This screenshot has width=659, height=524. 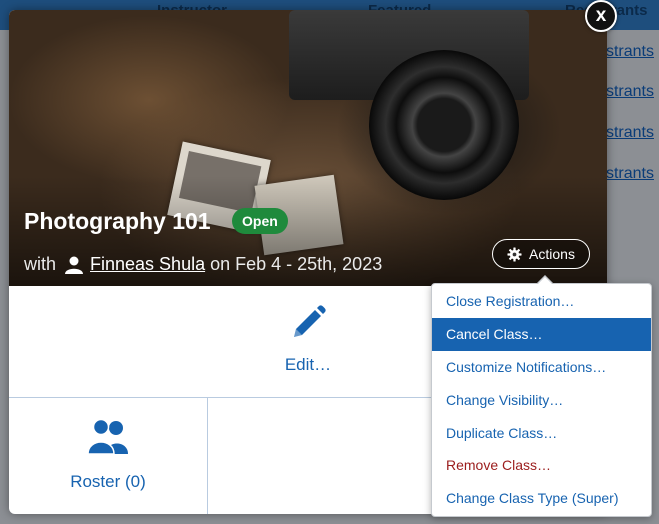 I want to click on roster-tile: Roster (0), so click(x=108, y=456).